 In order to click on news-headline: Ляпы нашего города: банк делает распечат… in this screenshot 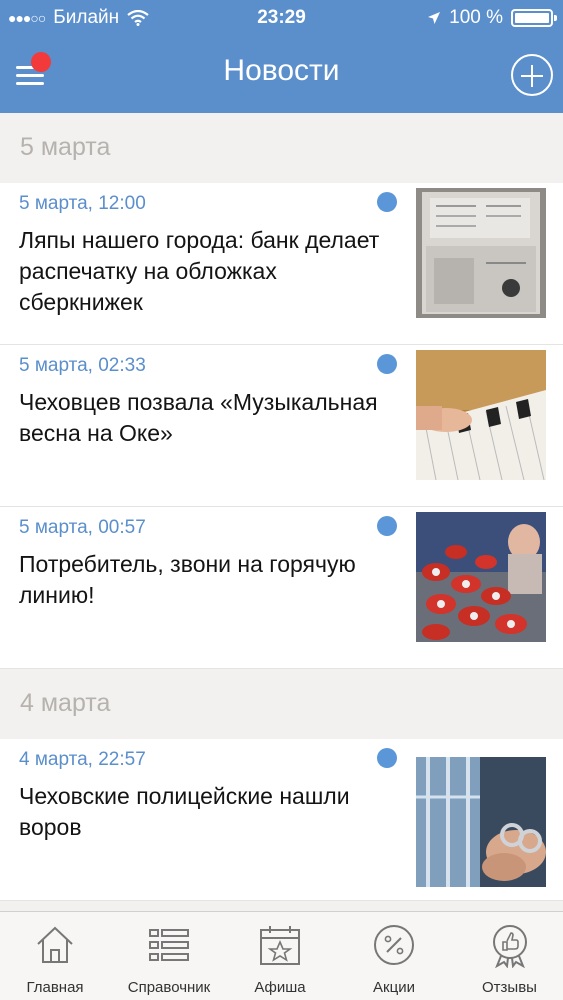, I will do `click(199, 271)`.